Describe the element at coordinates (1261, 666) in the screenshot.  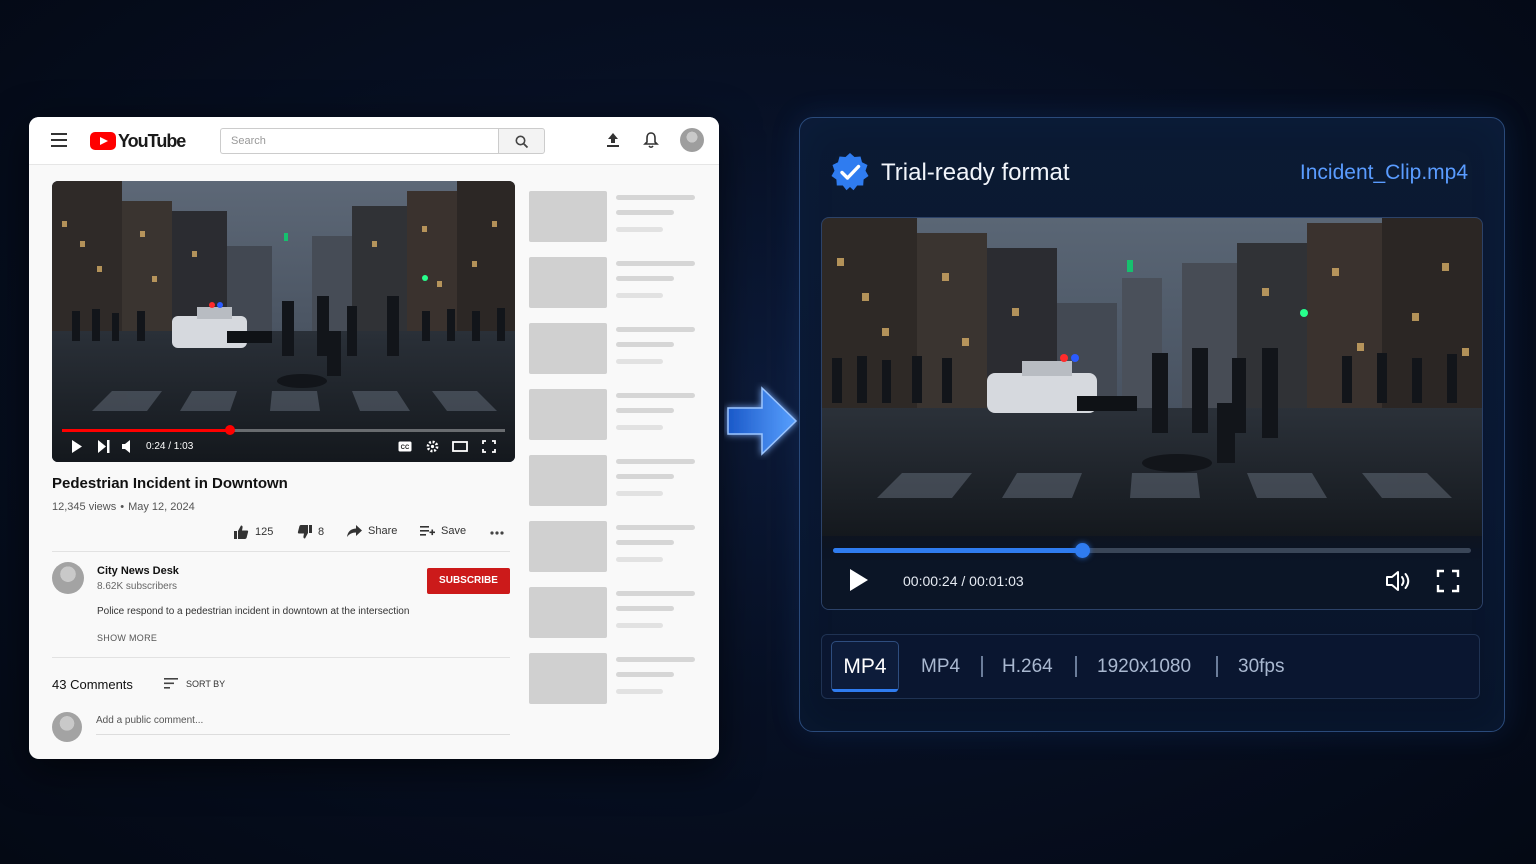
I see `format-framerate: 30fps` at that location.